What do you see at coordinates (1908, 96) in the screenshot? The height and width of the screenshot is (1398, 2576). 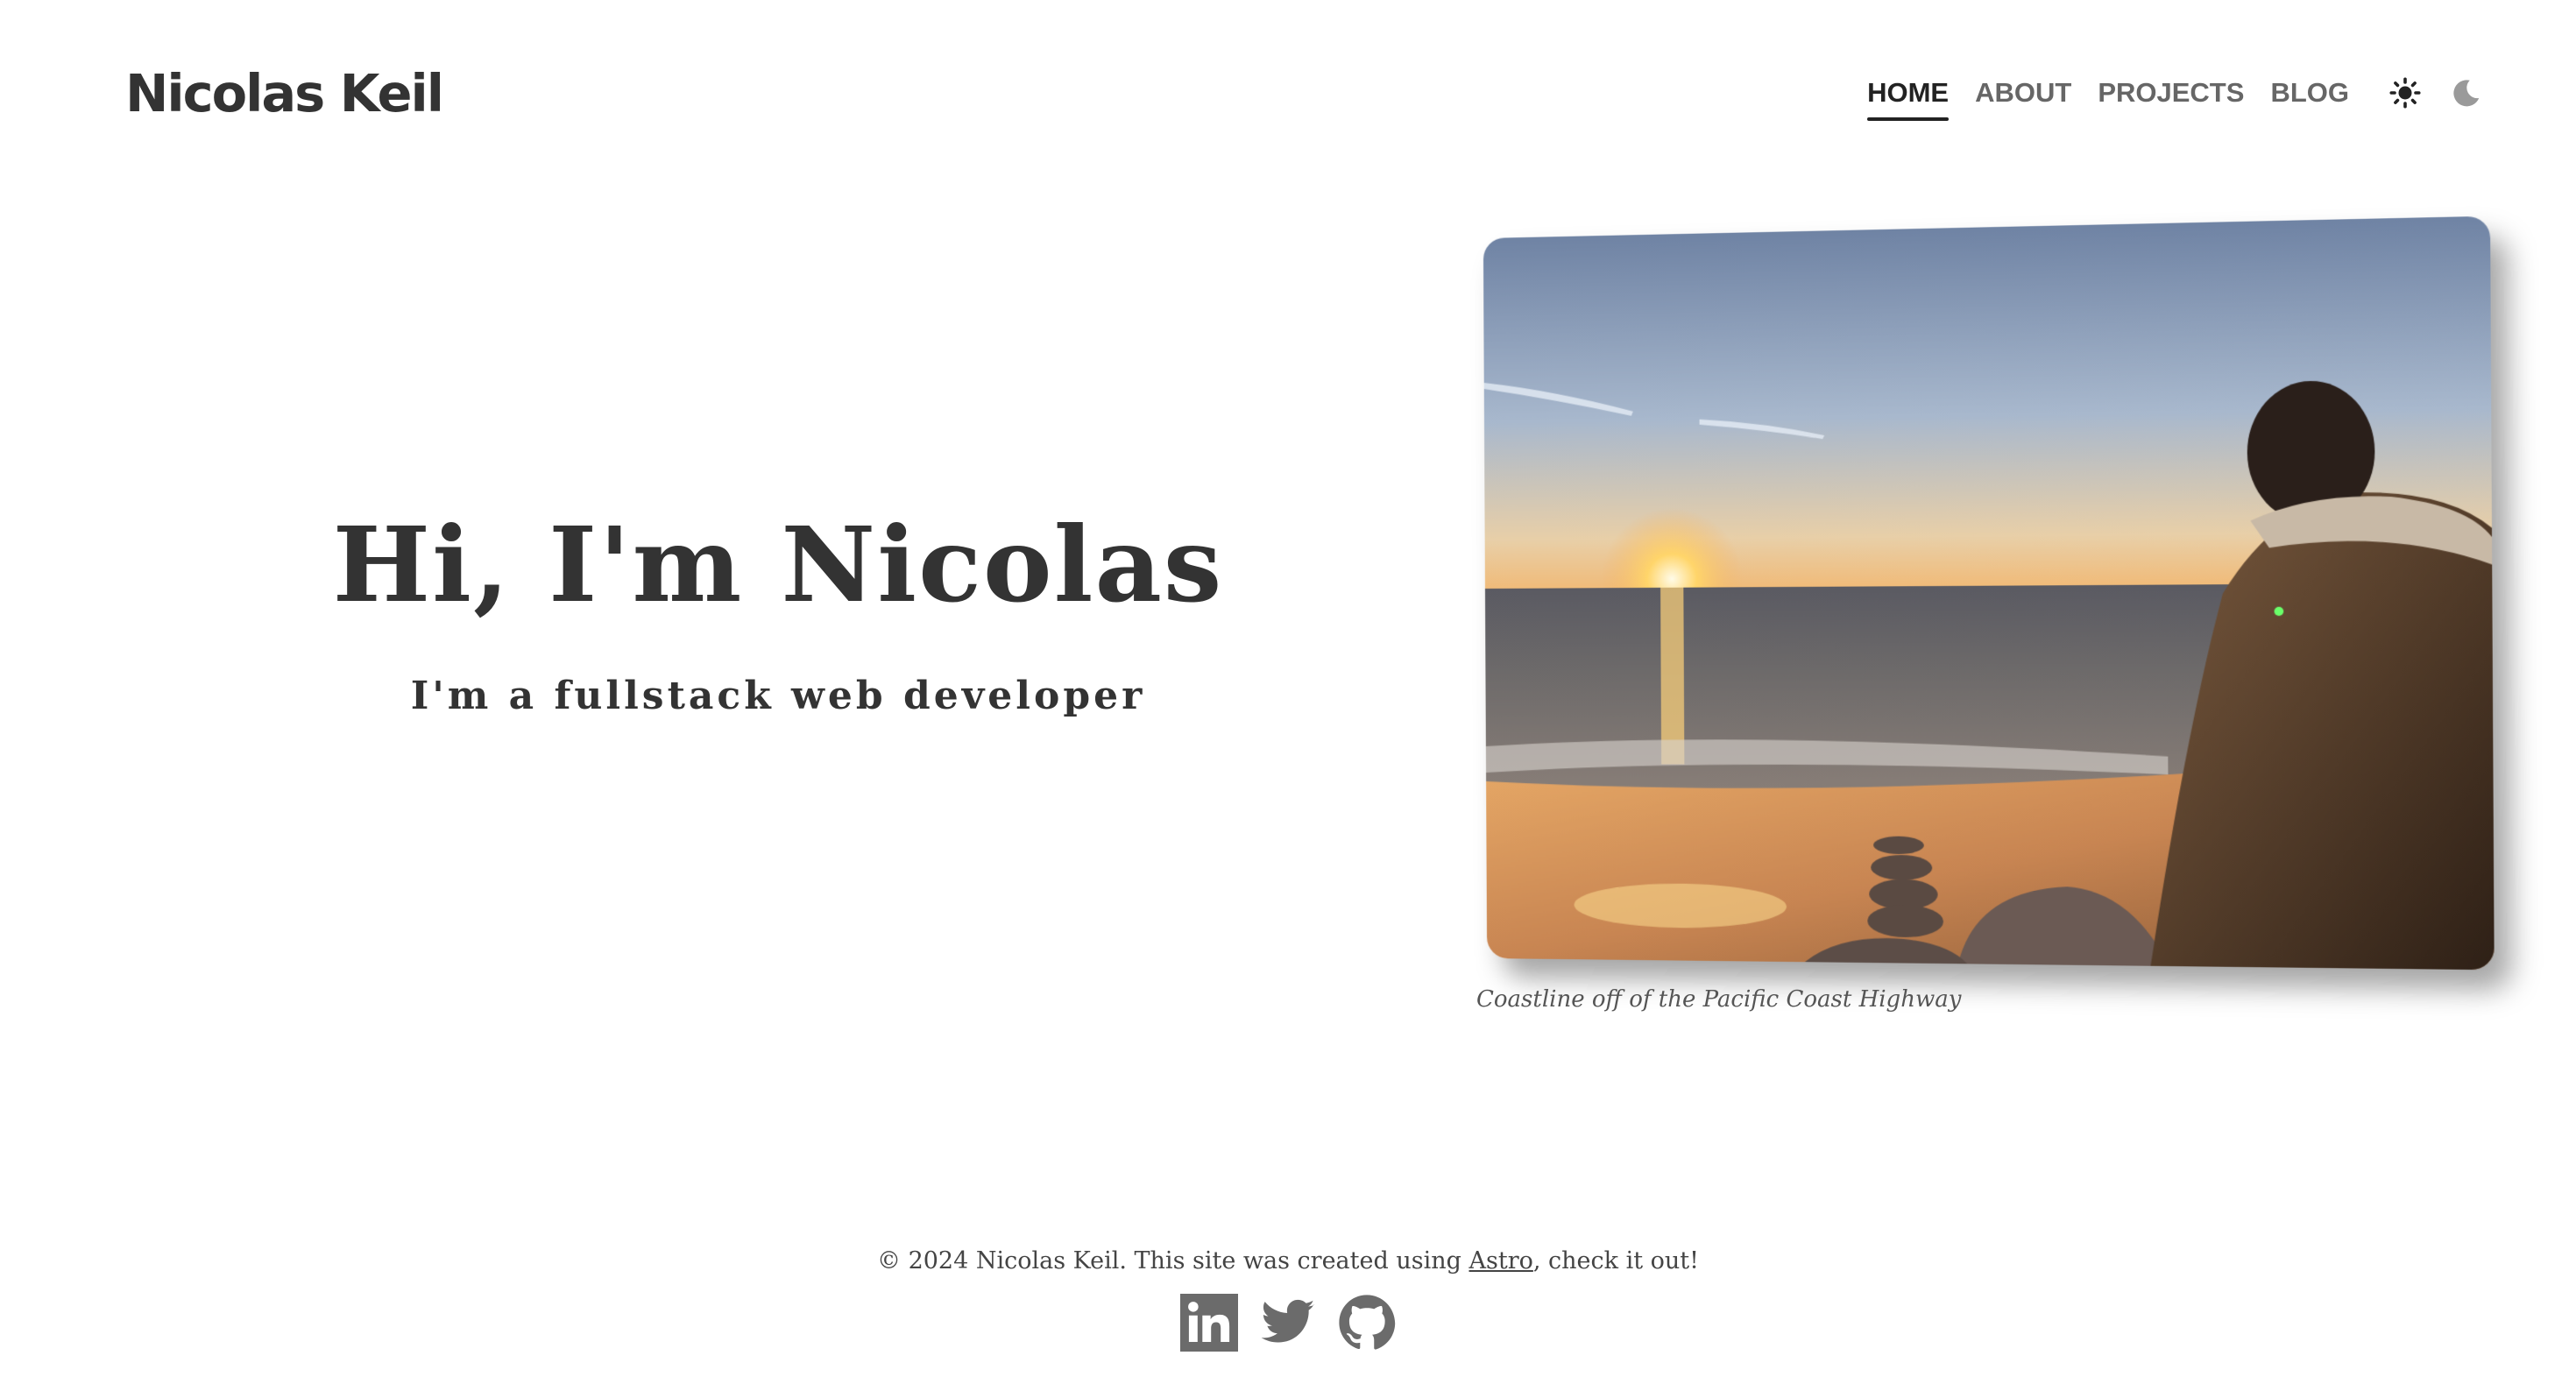 I see `nav-home: HOME` at bounding box center [1908, 96].